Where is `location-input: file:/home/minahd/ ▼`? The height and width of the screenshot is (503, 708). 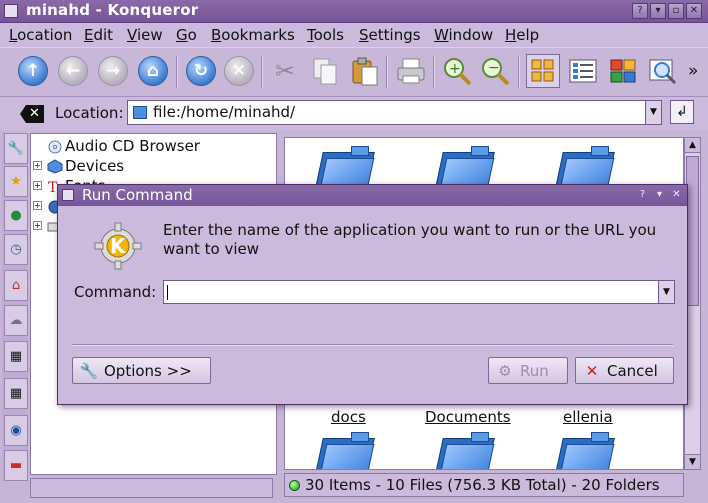 location-input: file:/home/minahd/ ▼ is located at coordinates (394, 112).